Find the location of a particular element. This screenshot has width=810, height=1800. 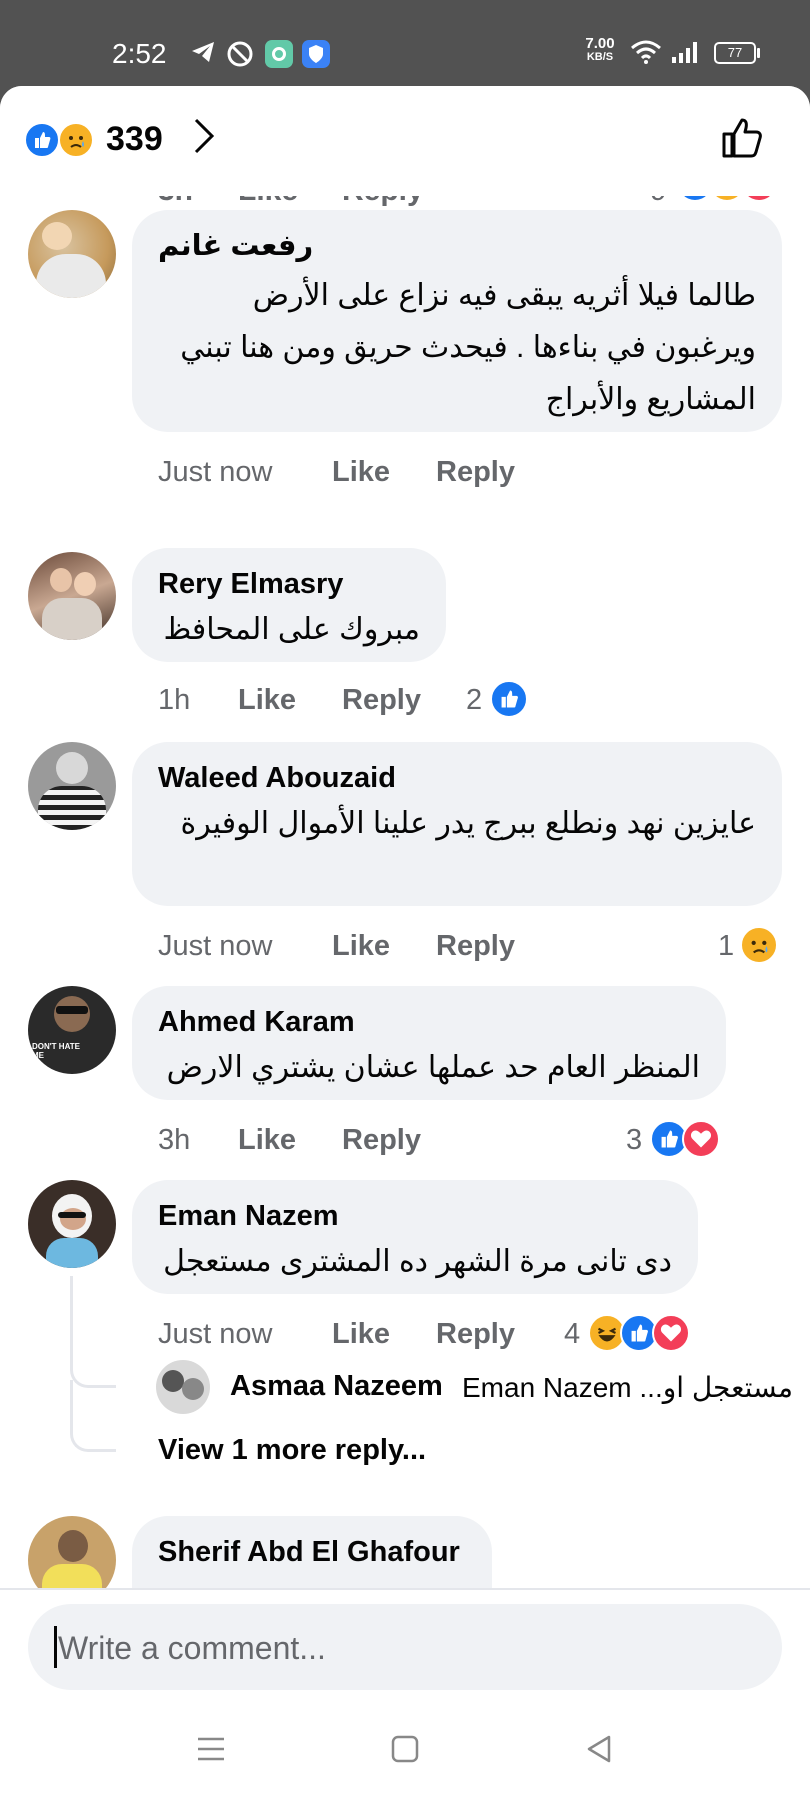

wifi-icon is located at coordinates (646, 52).